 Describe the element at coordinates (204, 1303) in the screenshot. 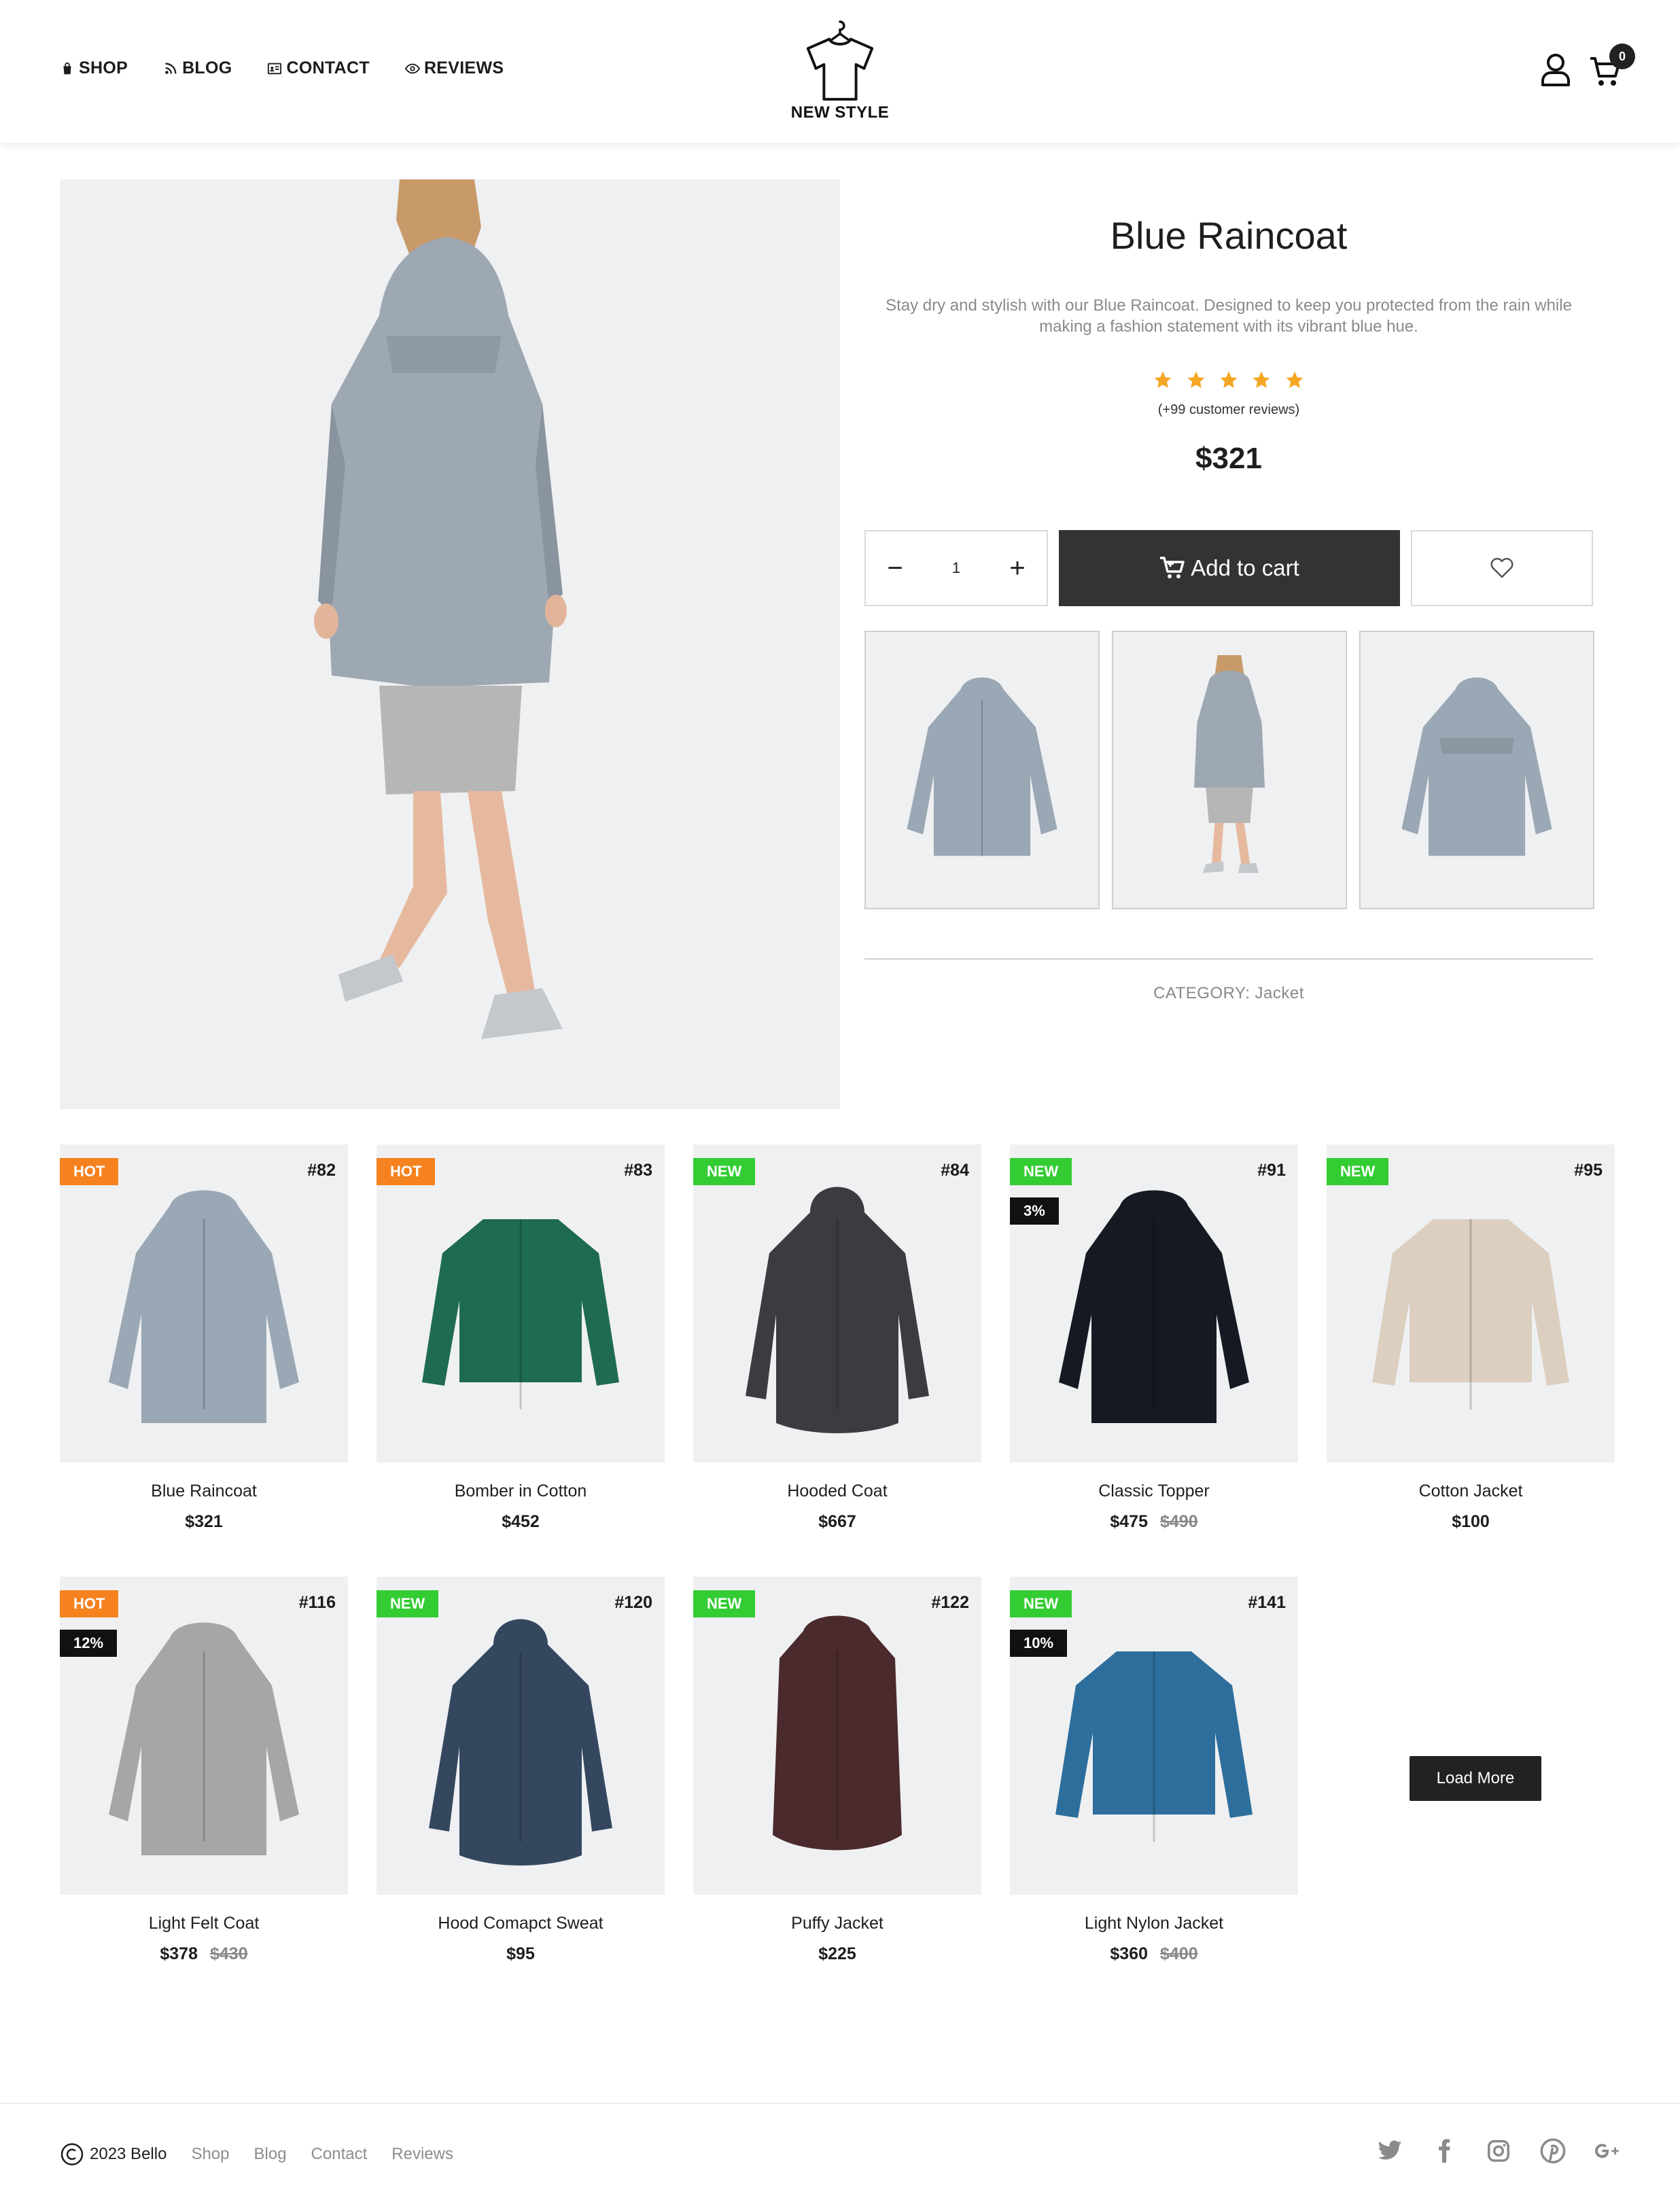

I see `product-image: HOT #82` at that location.